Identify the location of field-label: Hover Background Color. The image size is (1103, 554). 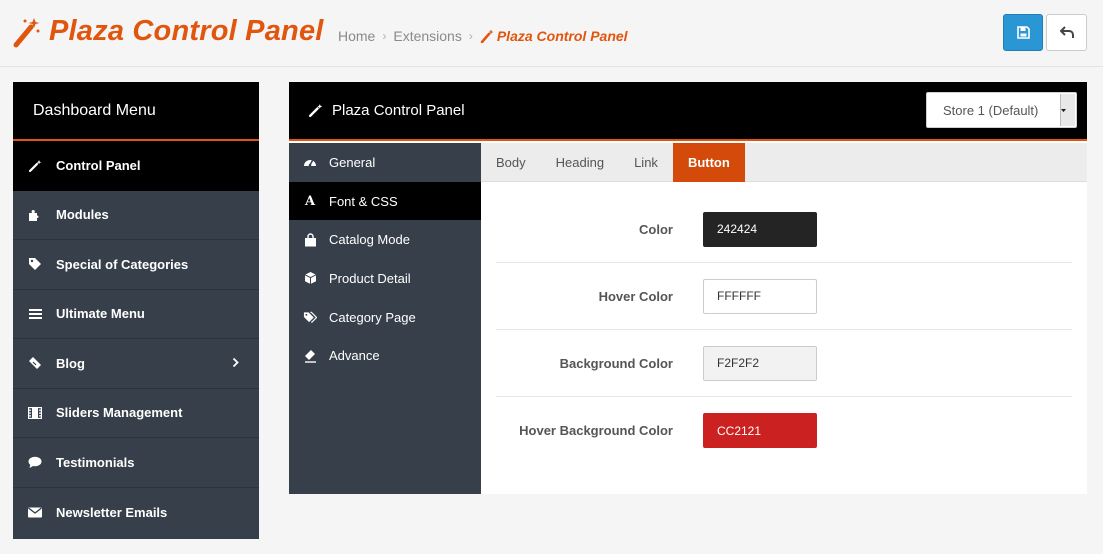
(596, 430).